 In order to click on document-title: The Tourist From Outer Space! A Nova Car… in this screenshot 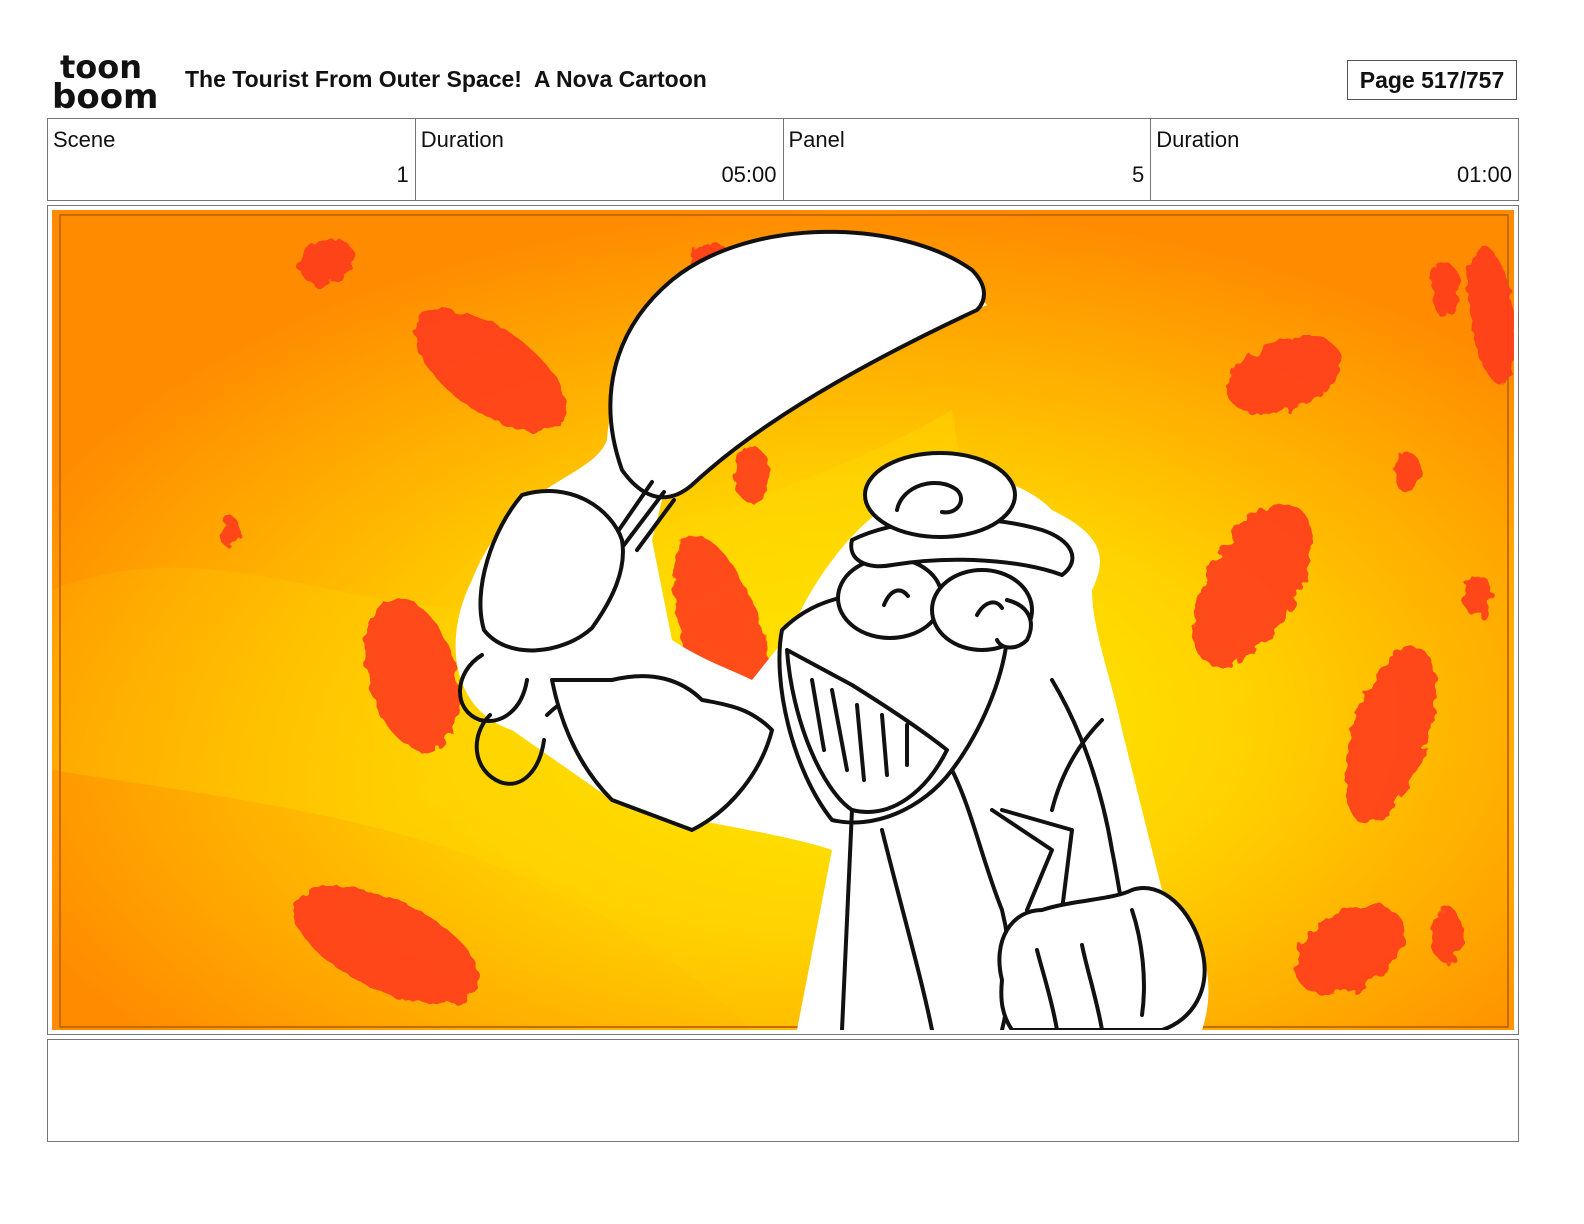, I will do `click(446, 79)`.